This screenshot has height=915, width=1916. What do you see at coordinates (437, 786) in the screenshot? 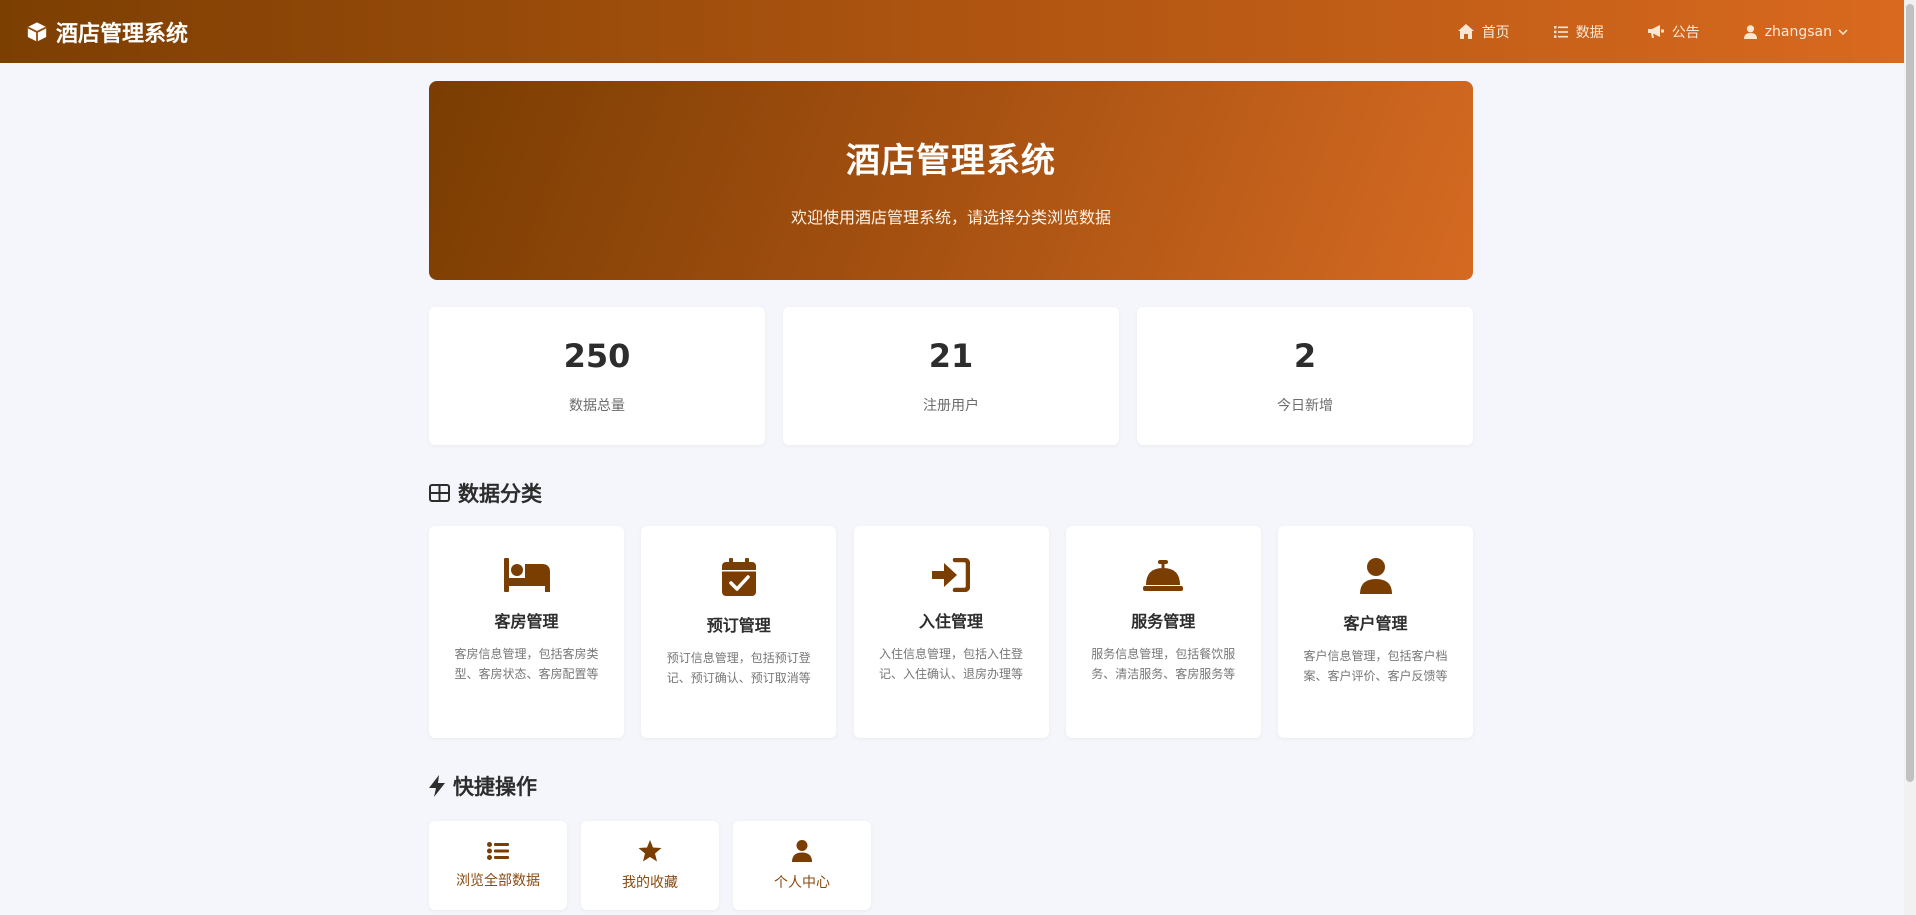
I see `lightning-icon` at bounding box center [437, 786].